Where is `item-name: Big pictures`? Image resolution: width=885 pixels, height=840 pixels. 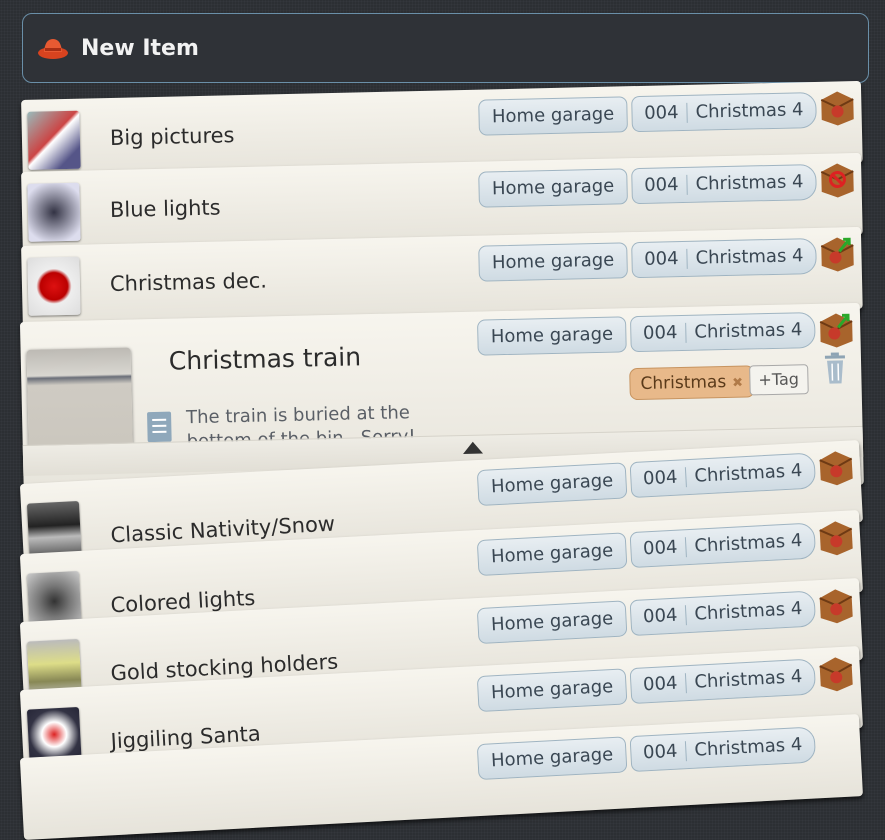 item-name: Big pictures is located at coordinates (172, 136).